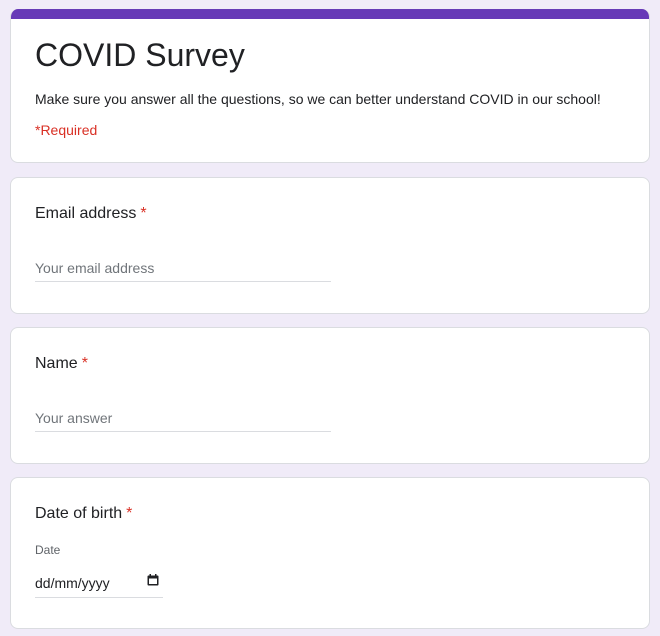 The width and height of the screenshot is (660, 636). I want to click on question-title-dob: Date of birth *, so click(83, 514).